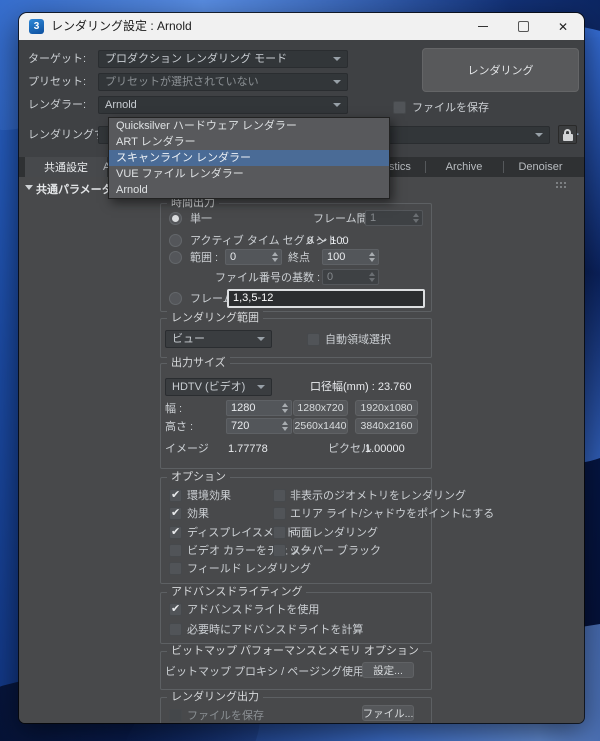  What do you see at coordinates (175, 495) in the screenshot?
I see `env-effects-checkbox` at bounding box center [175, 495].